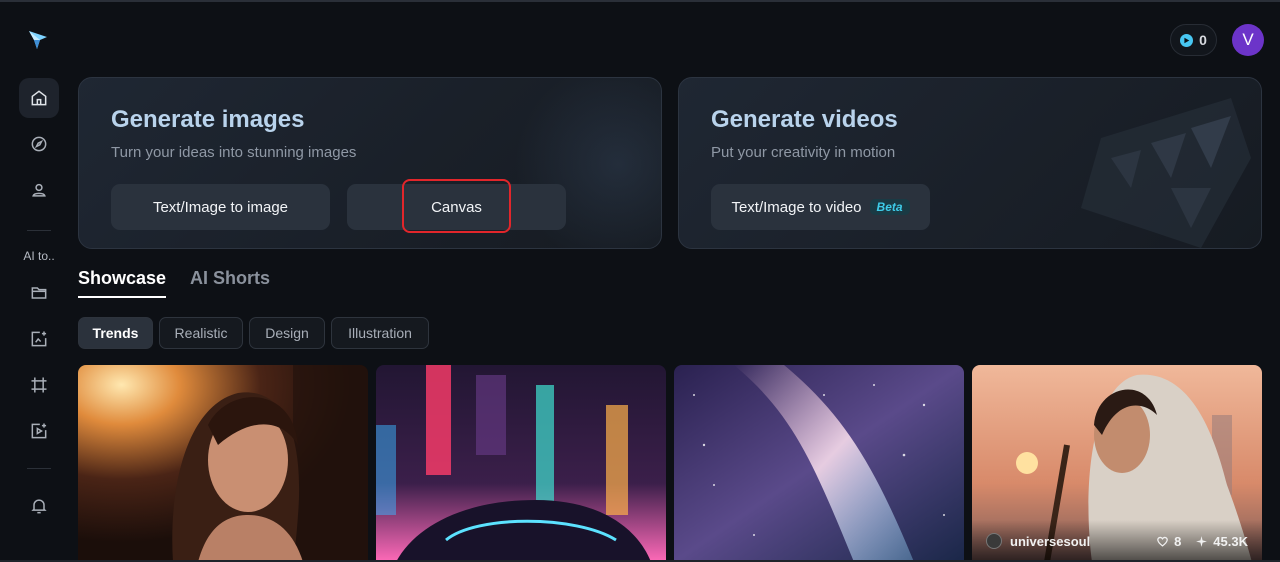 Image resolution: width=1280 pixels, height=562 pixels. I want to click on filter-illustration: Illustration, so click(380, 333).